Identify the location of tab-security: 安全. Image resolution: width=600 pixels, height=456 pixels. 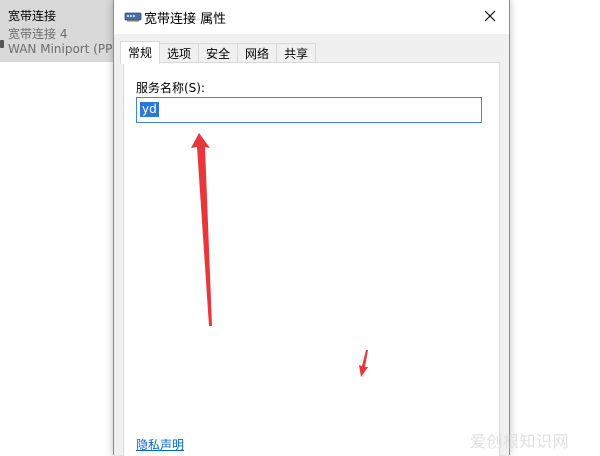
(218, 53).